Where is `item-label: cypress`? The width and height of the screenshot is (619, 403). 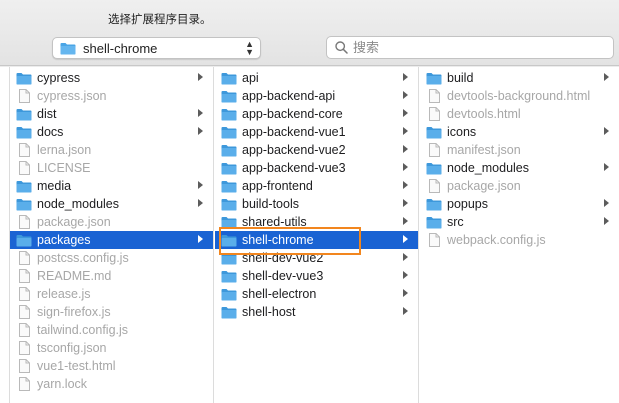 item-label: cypress is located at coordinates (59, 78).